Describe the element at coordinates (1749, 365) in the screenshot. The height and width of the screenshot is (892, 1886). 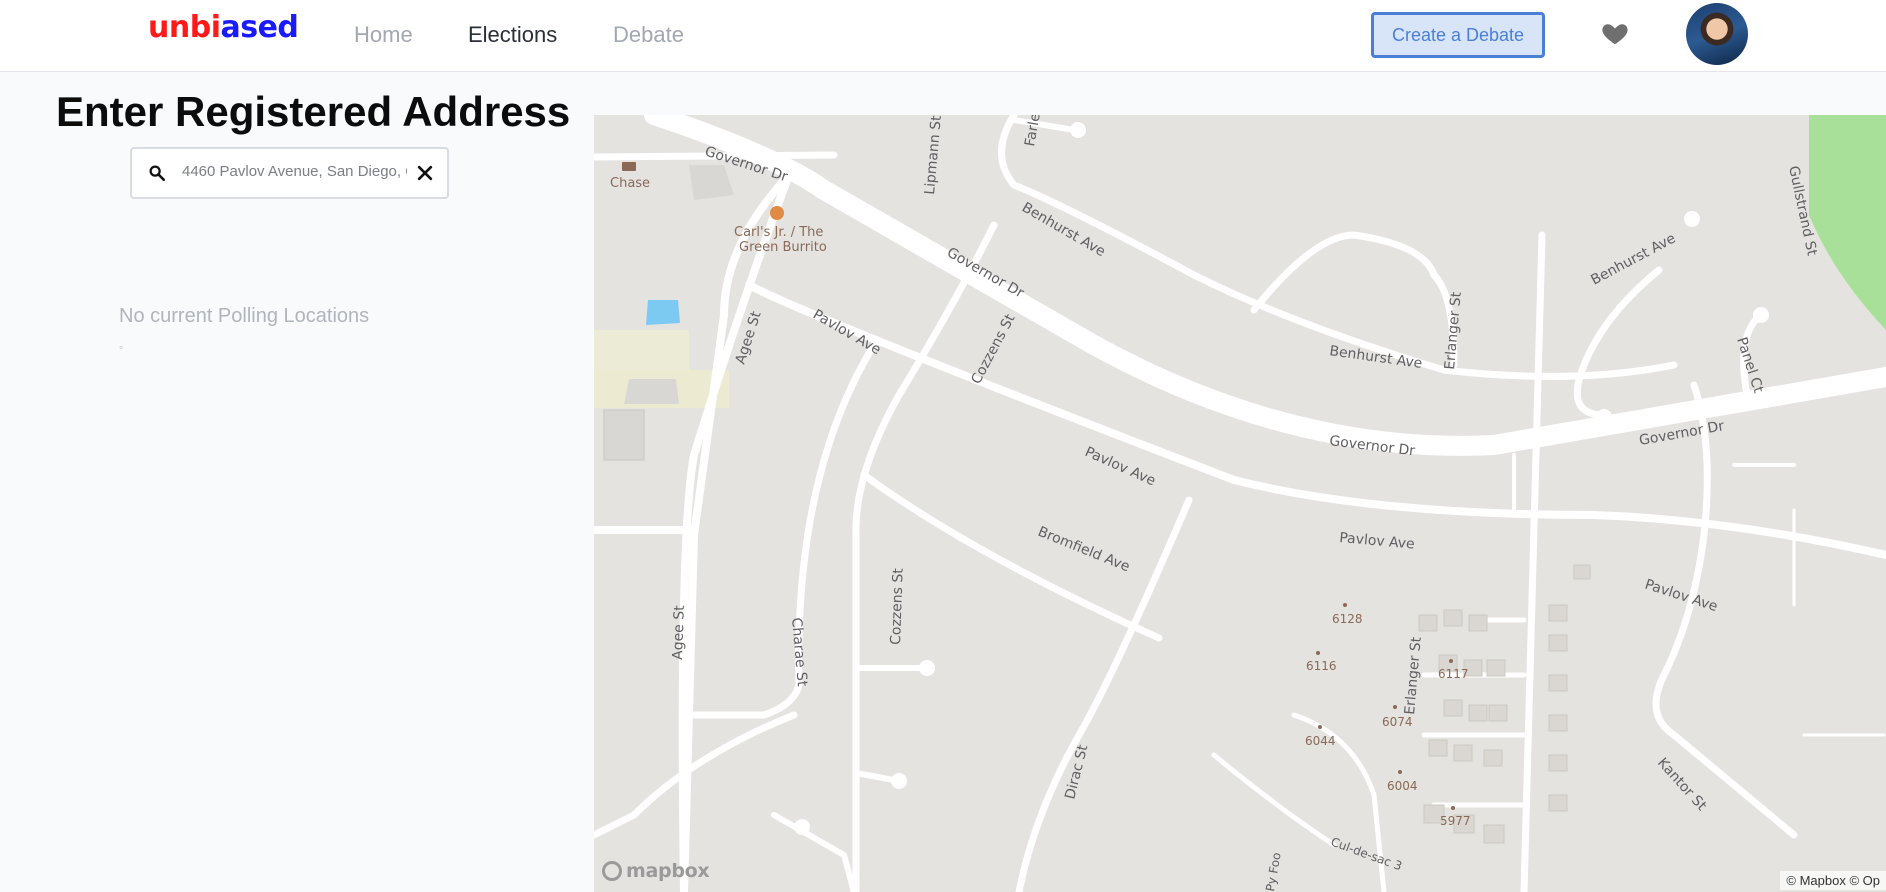
I see `street-label: Panel Ct` at that location.